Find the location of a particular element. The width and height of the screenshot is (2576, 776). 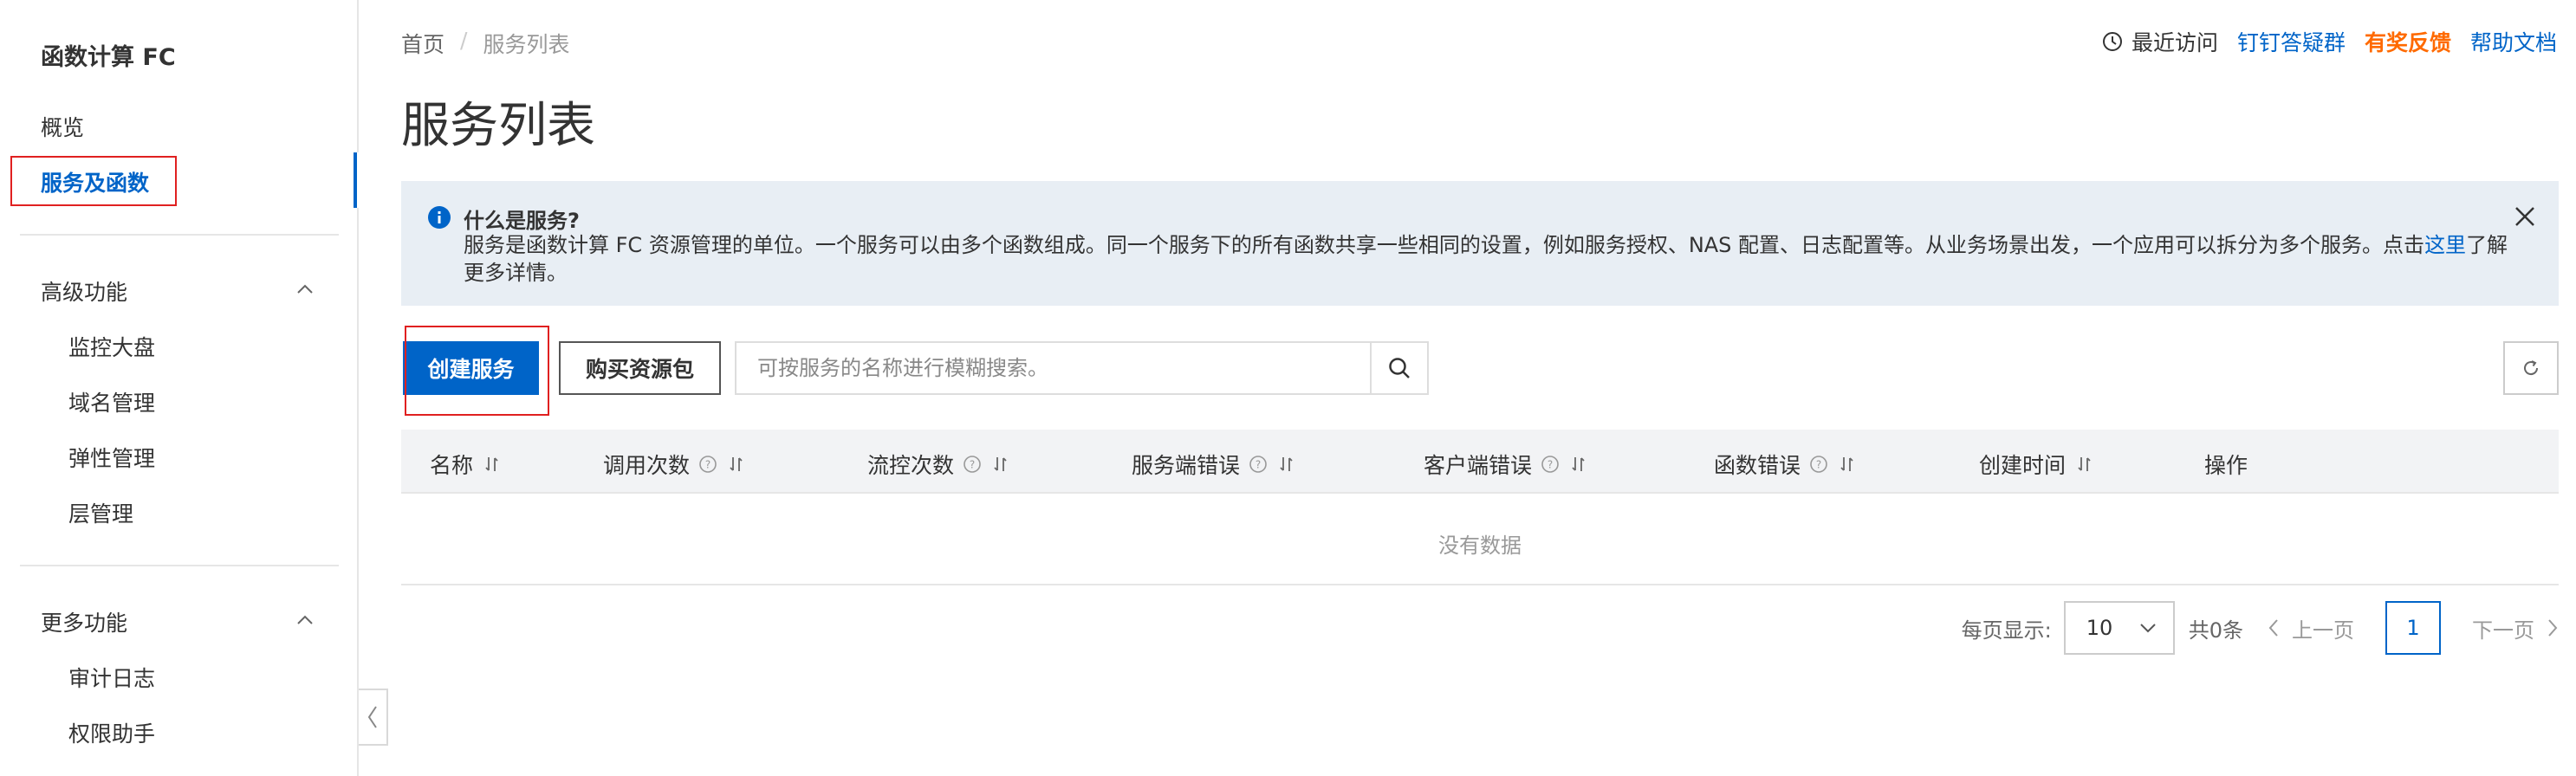

dingtalk-group-link: 钉钉答疑群 is located at coordinates (2292, 41).